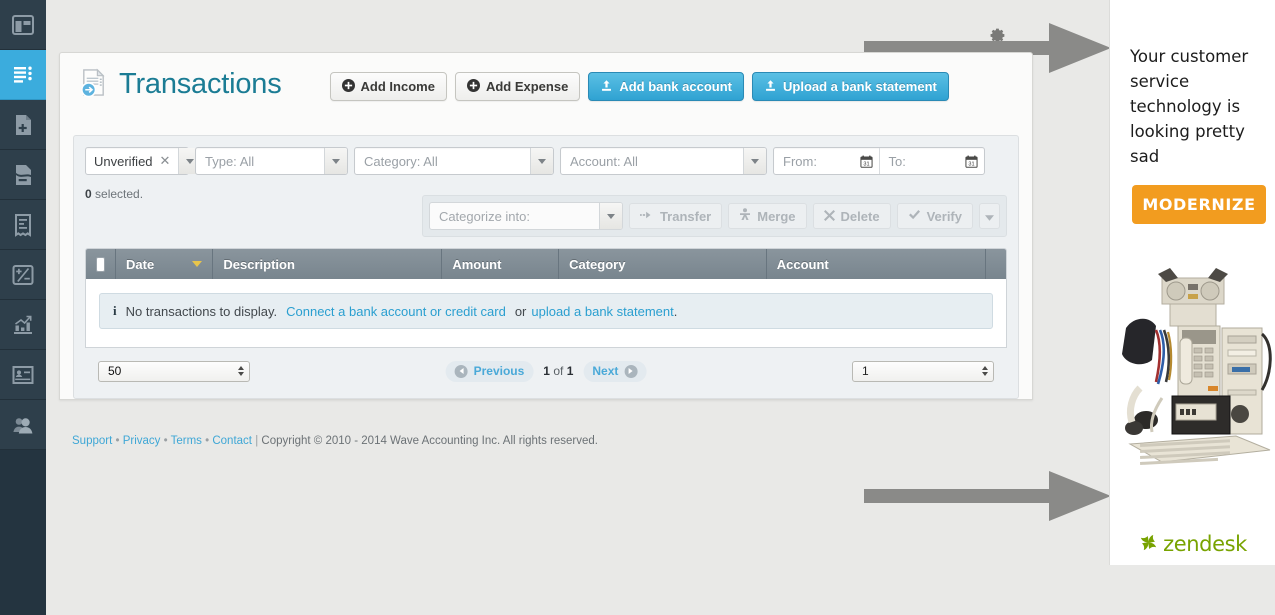 This screenshot has height=615, width=1275. I want to click on status-filter: Unverified ✕, so click(143, 161).